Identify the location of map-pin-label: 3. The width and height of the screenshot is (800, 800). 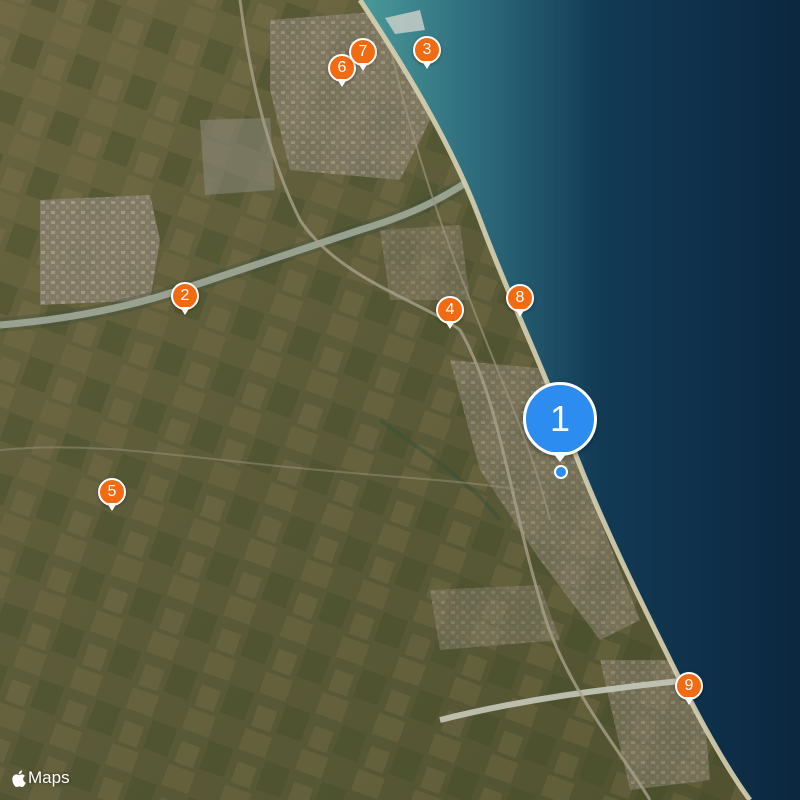
(427, 50).